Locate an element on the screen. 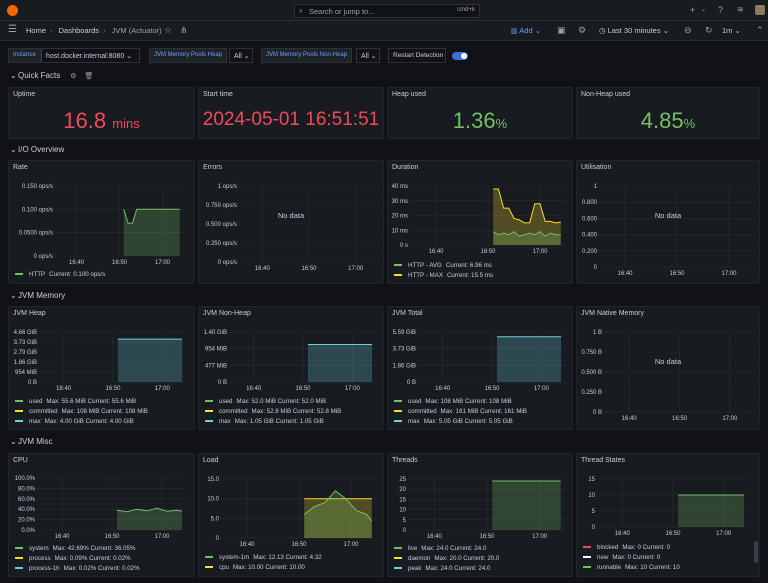 Image resolution: width=768 pixels, height=583 pixels. chart-utilisation: 10.8000.6000.4000.200016:40 16:50 17:00 is located at coordinates (668, 222).